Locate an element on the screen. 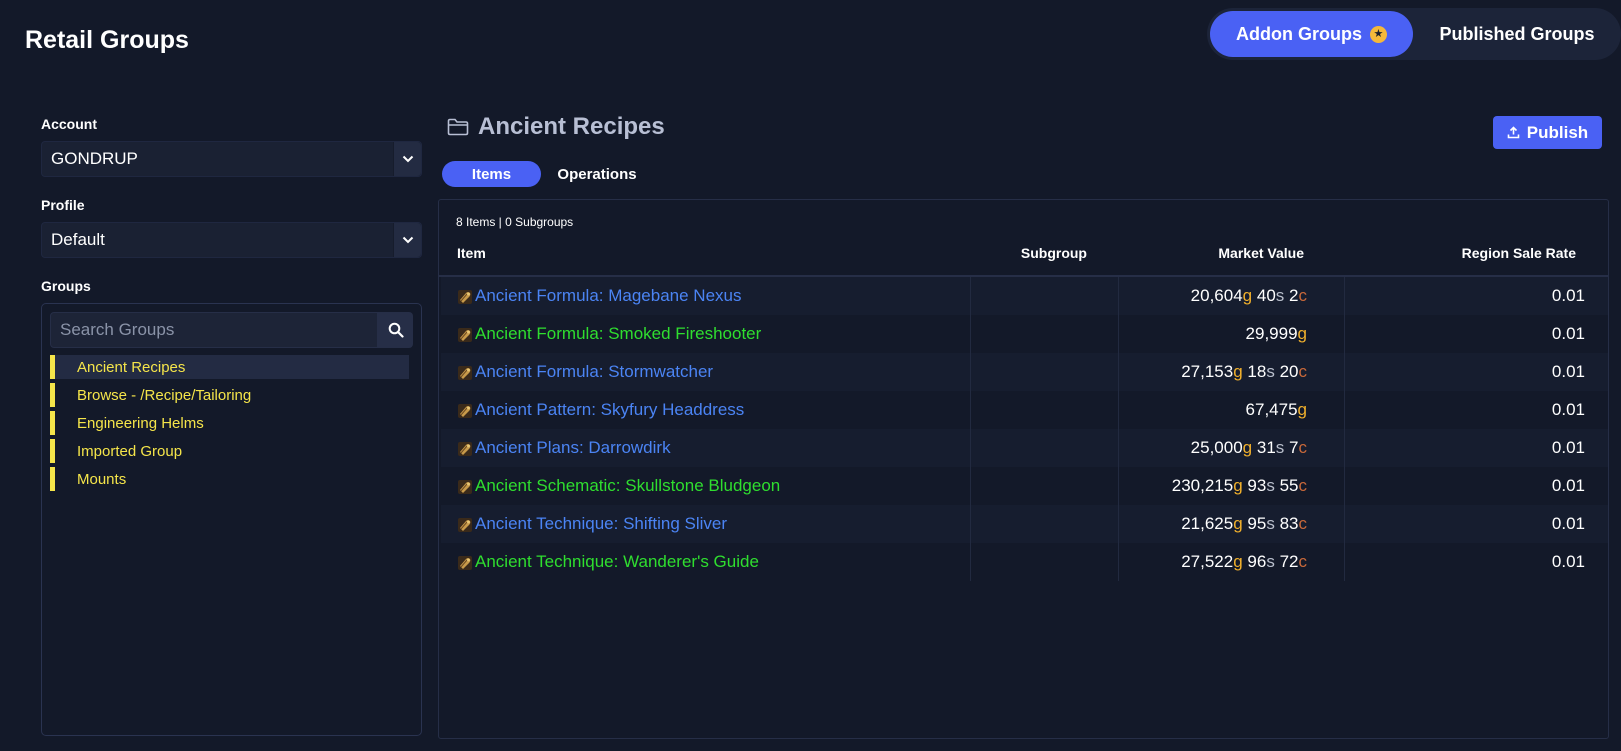  group-item-label: Ancient Recipes is located at coordinates (131, 367).